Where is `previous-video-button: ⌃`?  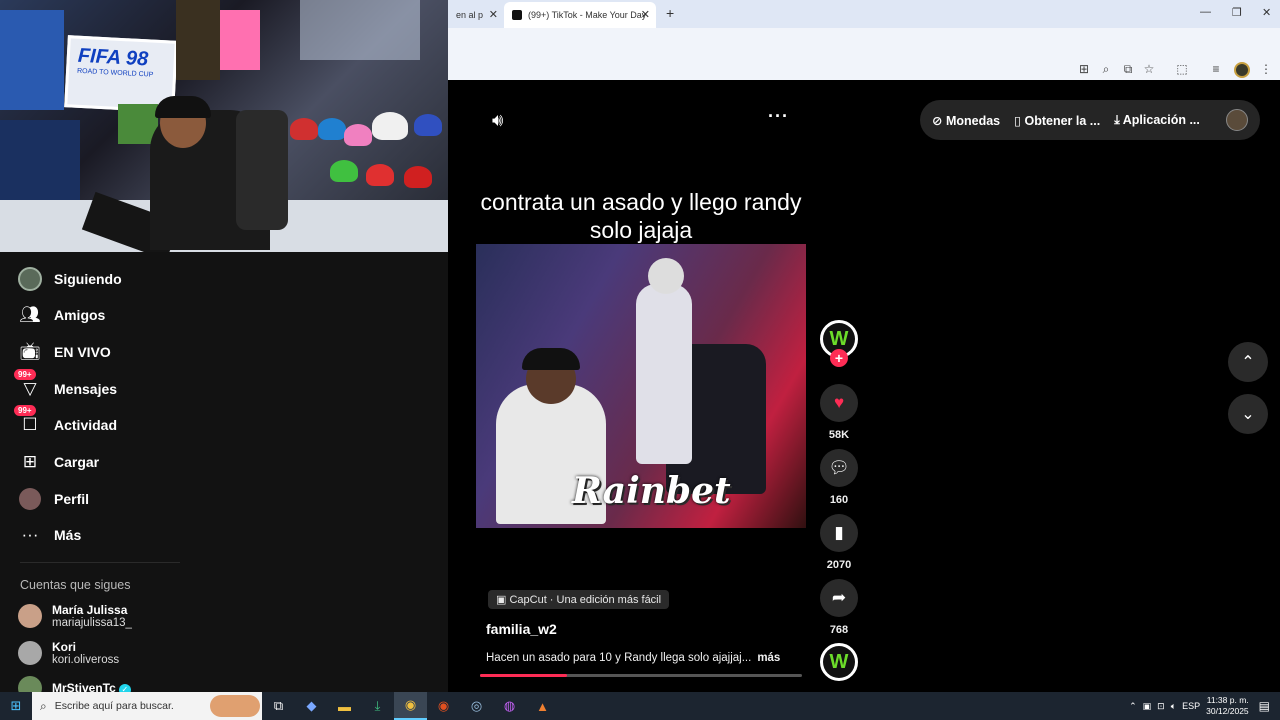 previous-video-button: ⌃ is located at coordinates (1248, 362).